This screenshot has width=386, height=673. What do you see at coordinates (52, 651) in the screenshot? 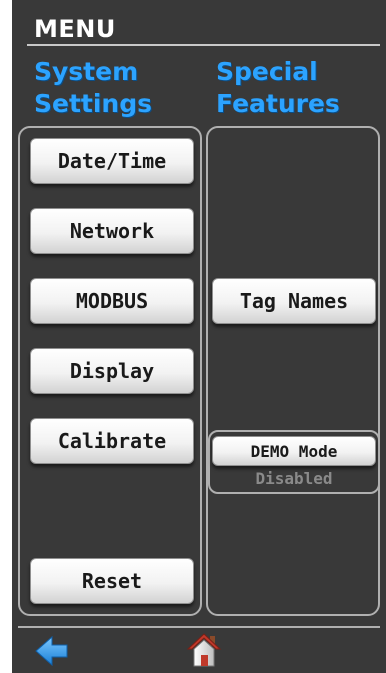
I see `back-arrow-icon` at bounding box center [52, 651].